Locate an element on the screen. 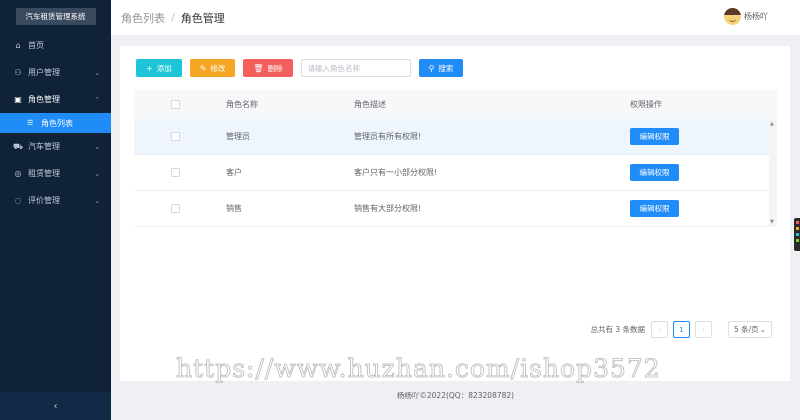  trash-icon: 🗑 is located at coordinates (258, 68).